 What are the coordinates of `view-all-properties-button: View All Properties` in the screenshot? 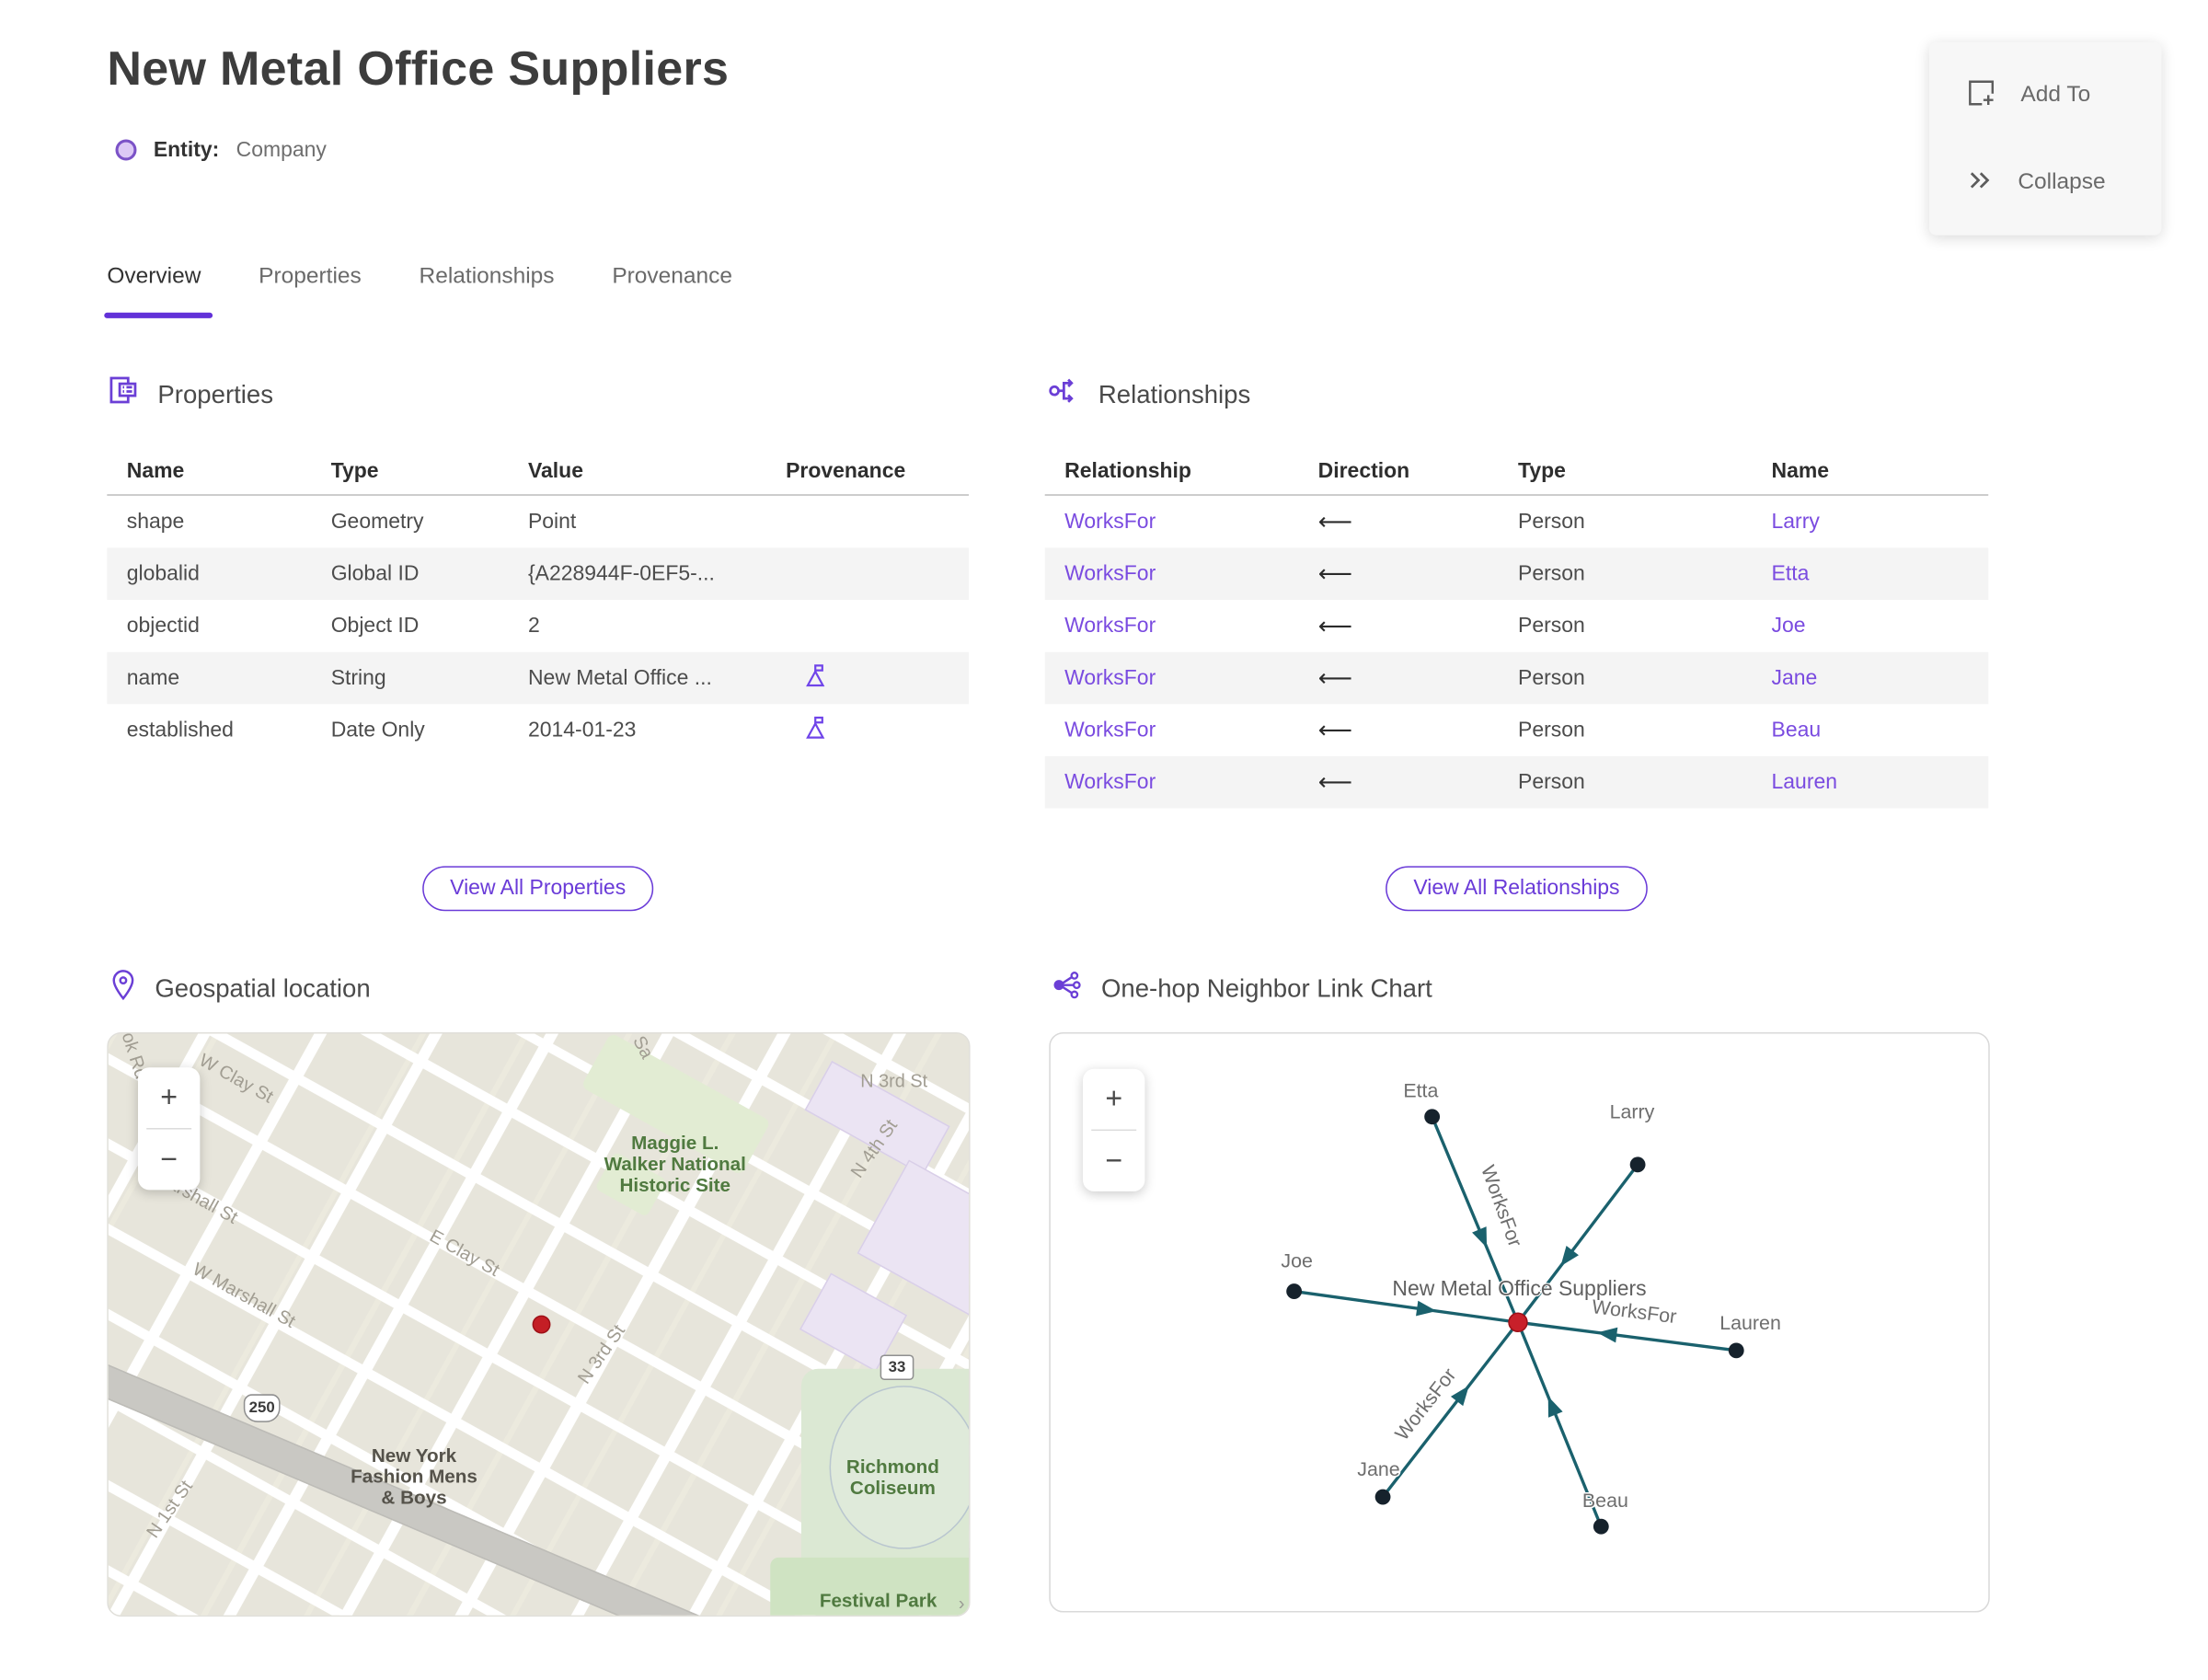 It's located at (537, 889).